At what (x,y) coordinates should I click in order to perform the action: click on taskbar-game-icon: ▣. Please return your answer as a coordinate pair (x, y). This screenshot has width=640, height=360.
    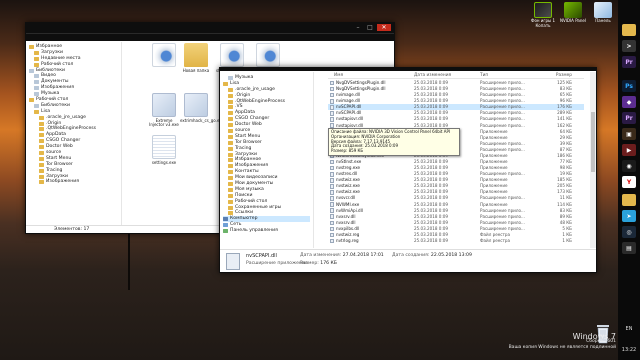
    Looking at the image, I should click on (629, 134).